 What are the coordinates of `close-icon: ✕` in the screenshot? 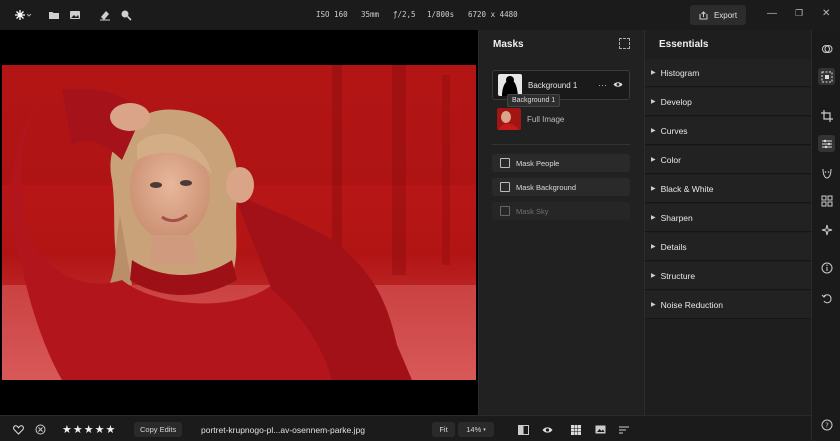 It's located at (826, 13).